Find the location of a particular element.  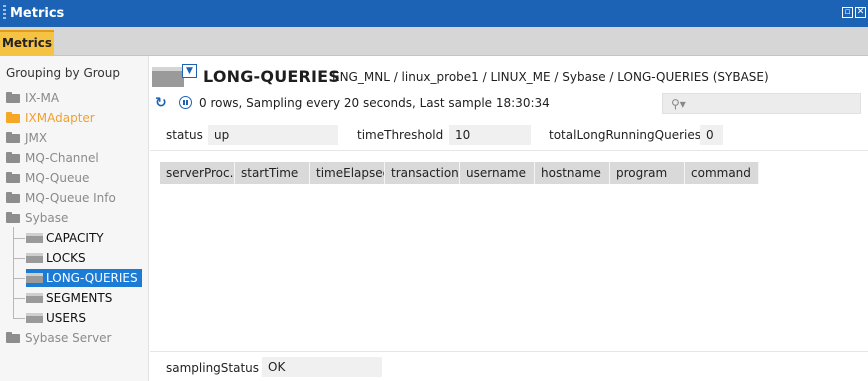

time-threshold-label: timeThreshold is located at coordinates (400, 135).